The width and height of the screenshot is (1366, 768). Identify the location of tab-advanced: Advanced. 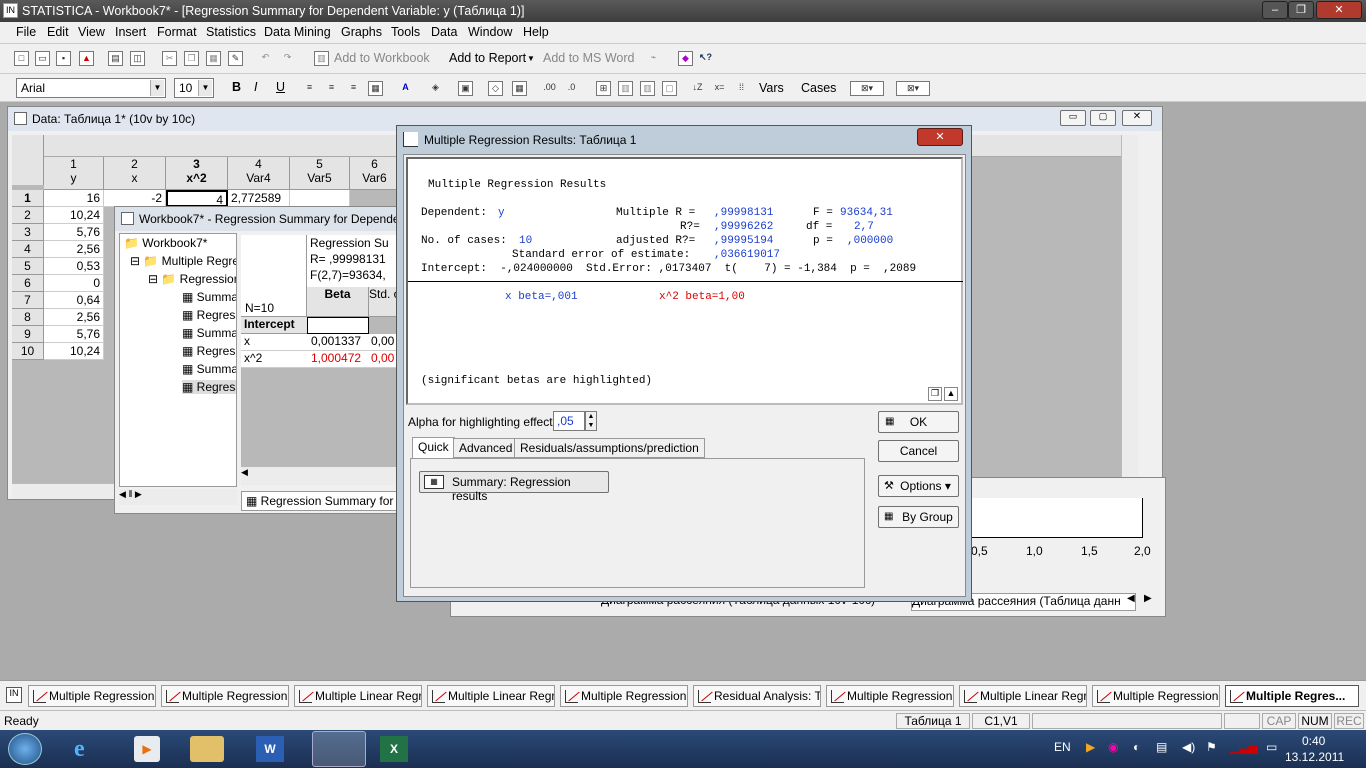
(486, 448).